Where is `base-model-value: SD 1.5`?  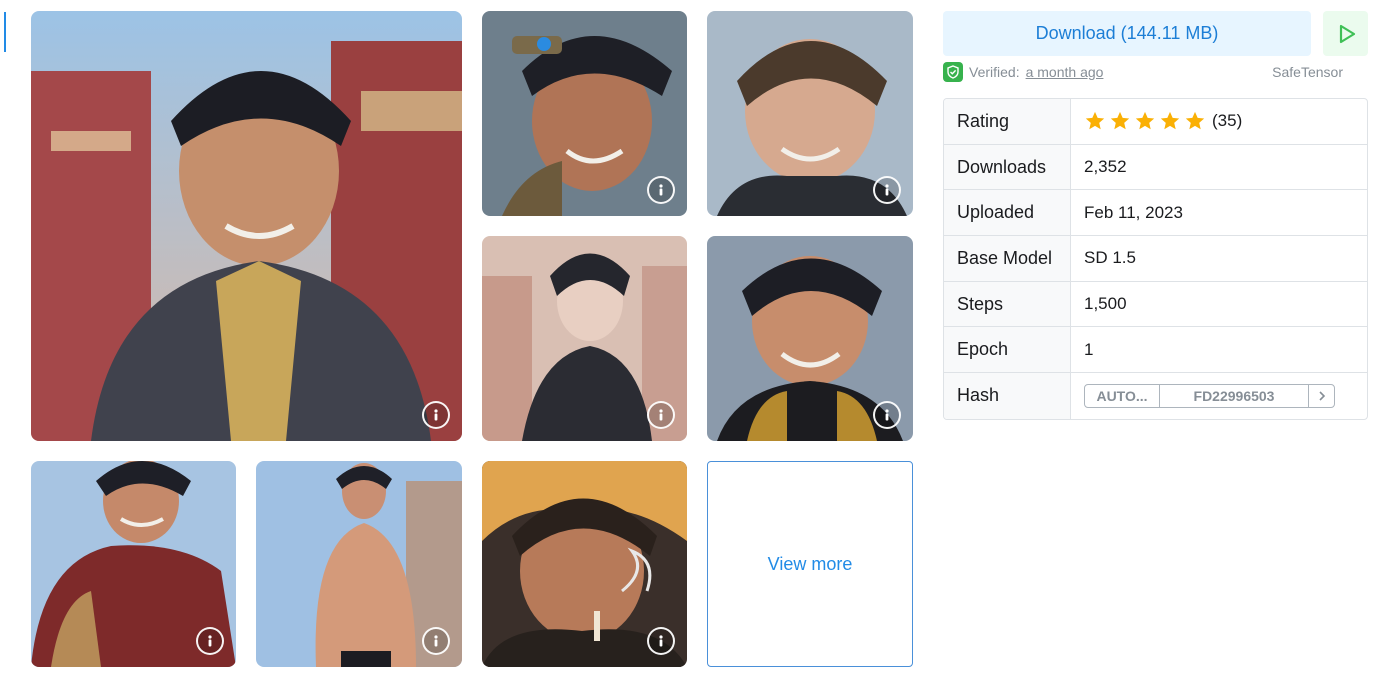
base-model-value: SD 1.5 is located at coordinates (1110, 258).